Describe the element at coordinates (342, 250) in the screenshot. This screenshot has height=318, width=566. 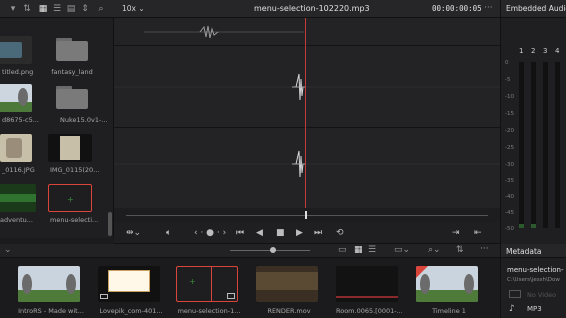
I see `metadata-view-icon: ▭` at that location.